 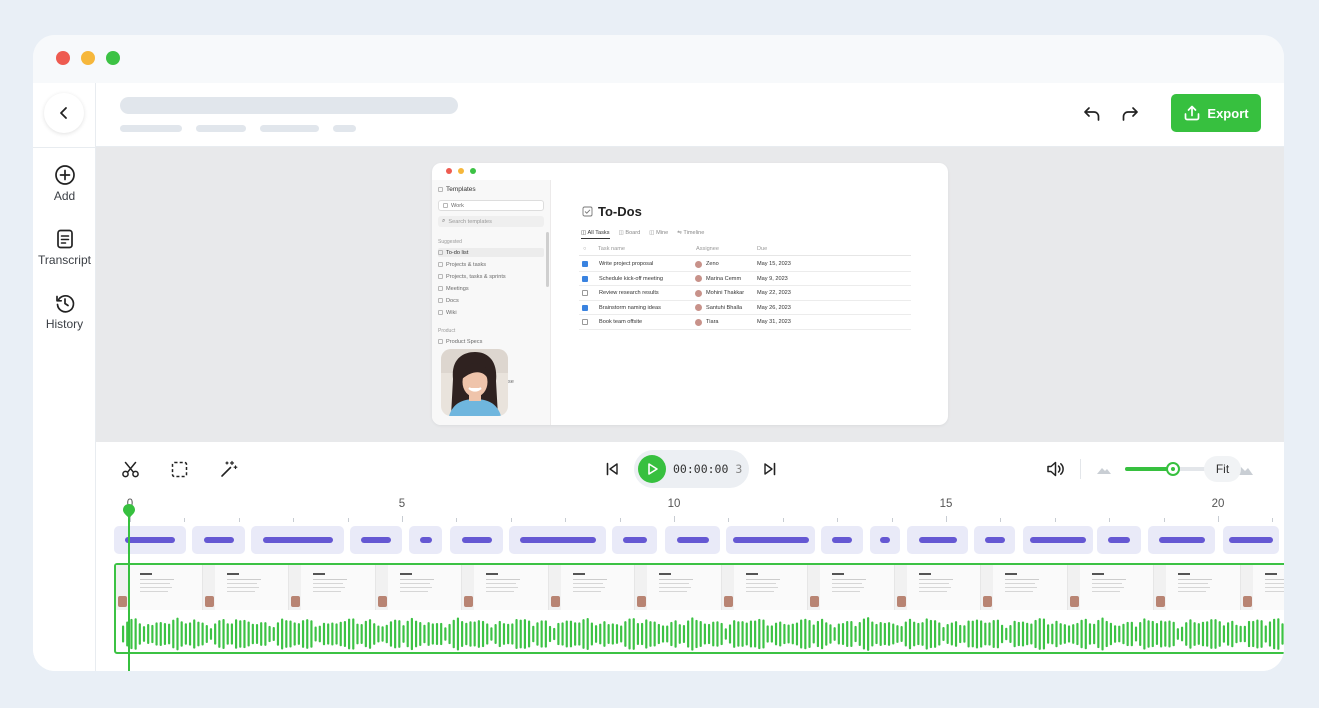 What do you see at coordinates (658, 234) in the screenshot?
I see `view-tab-mine: ◫ Mine` at bounding box center [658, 234].